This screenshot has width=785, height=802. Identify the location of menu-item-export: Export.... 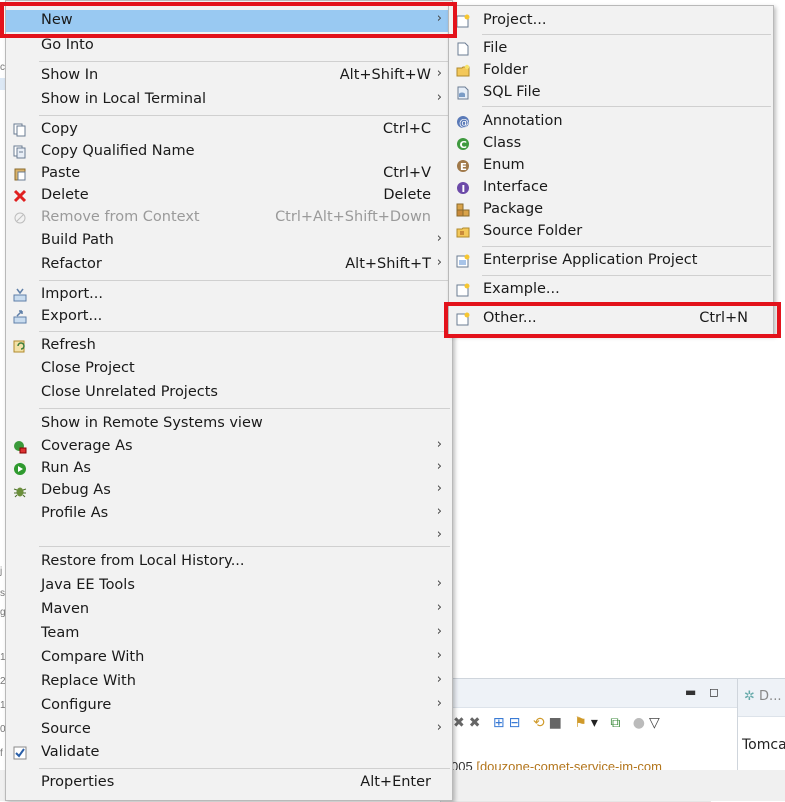
(229, 317).